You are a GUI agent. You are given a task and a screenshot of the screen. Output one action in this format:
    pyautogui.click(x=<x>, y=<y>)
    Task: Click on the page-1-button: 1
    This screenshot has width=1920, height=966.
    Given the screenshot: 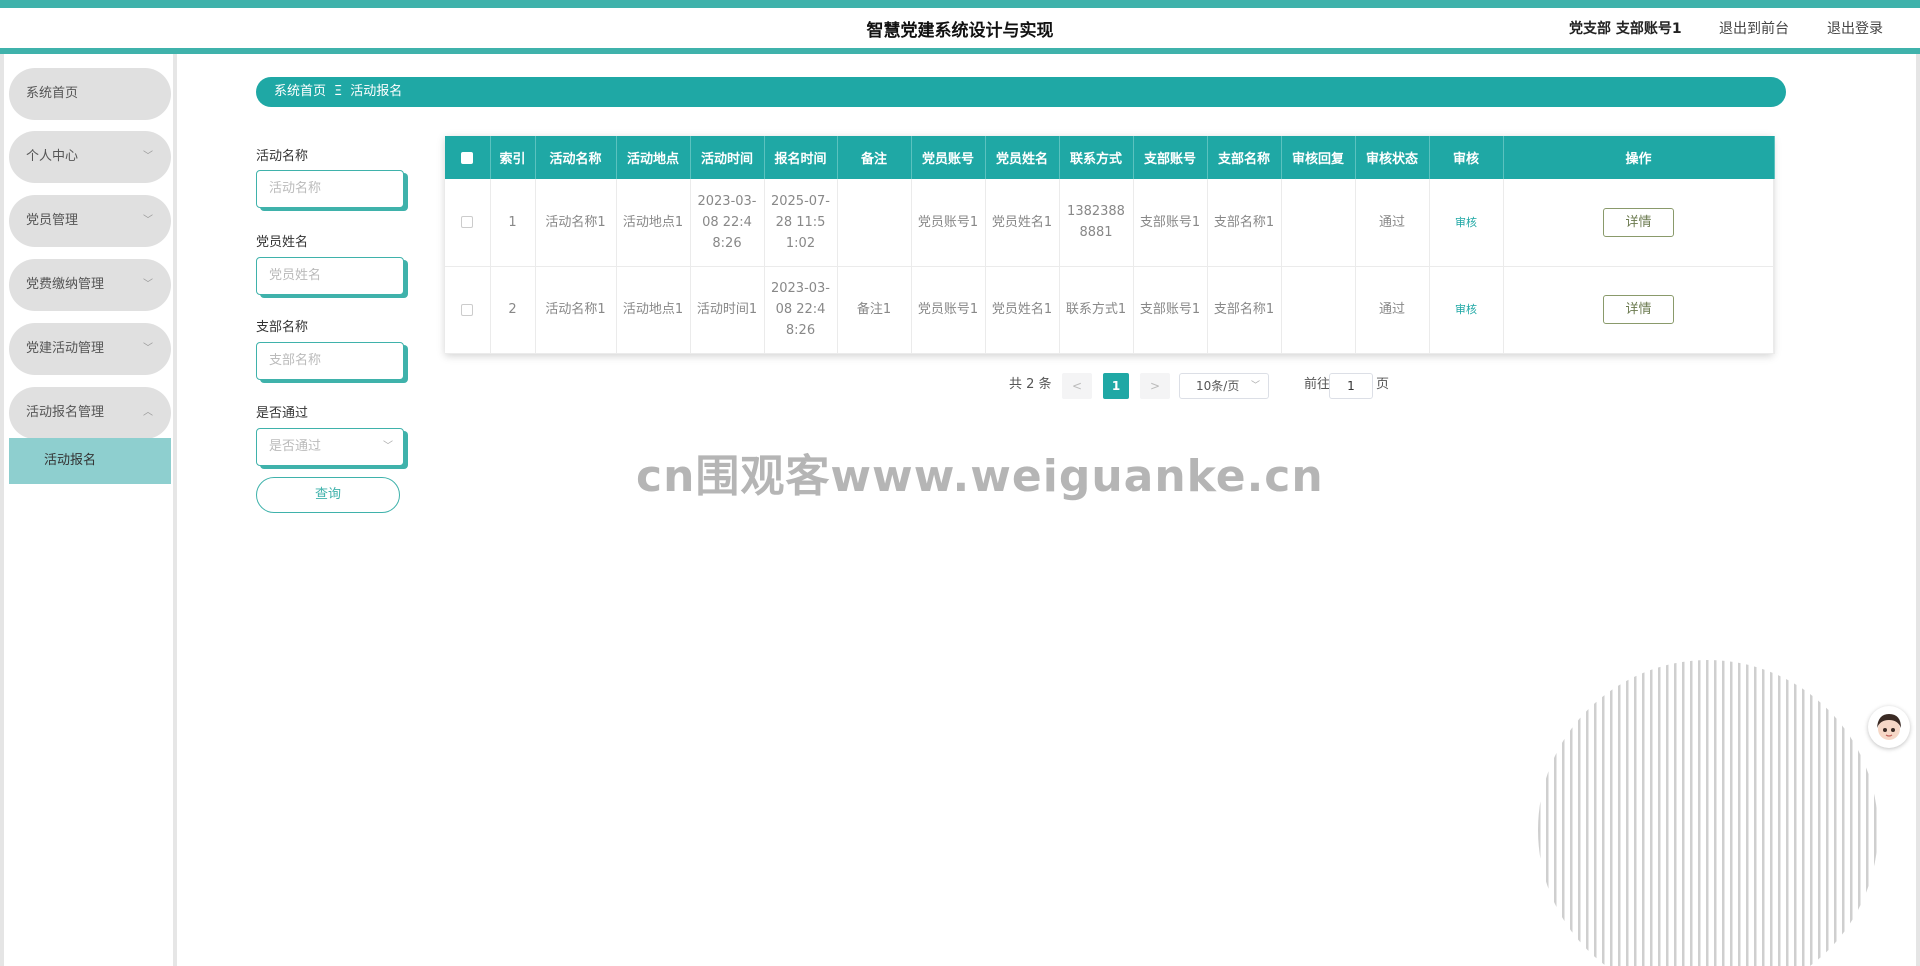 What is the action you would take?
    pyautogui.click(x=1116, y=386)
    